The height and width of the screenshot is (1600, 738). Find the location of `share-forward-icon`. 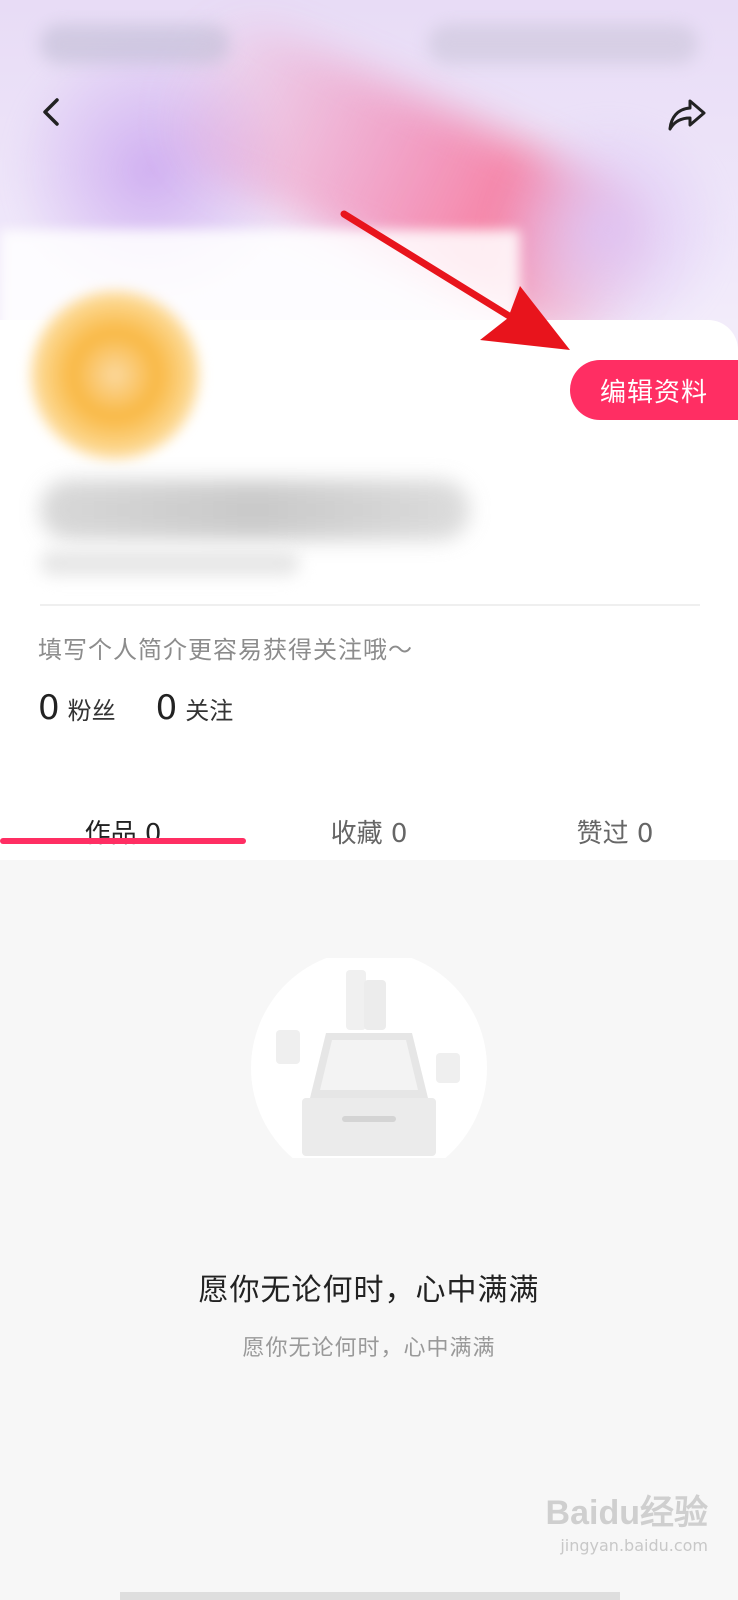

share-forward-icon is located at coordinates (687, 115).